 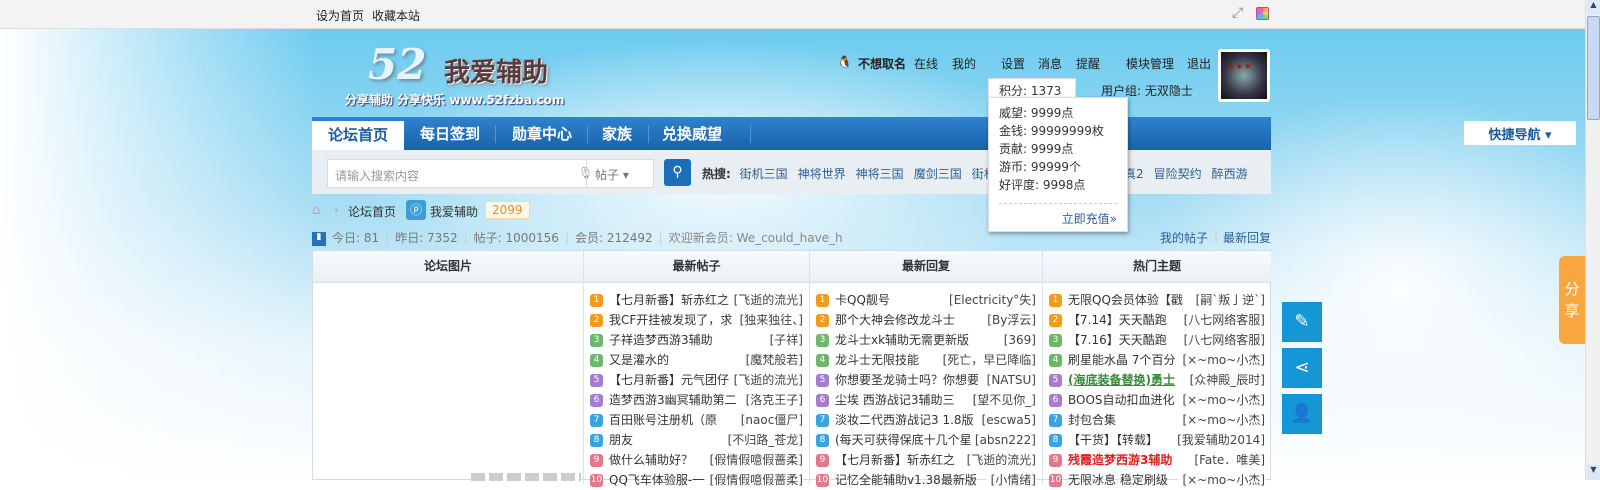 I want to click on list-item: 9 做什么辅助好？ [假情假噫假蔷柔], so click(x=696, y=460).